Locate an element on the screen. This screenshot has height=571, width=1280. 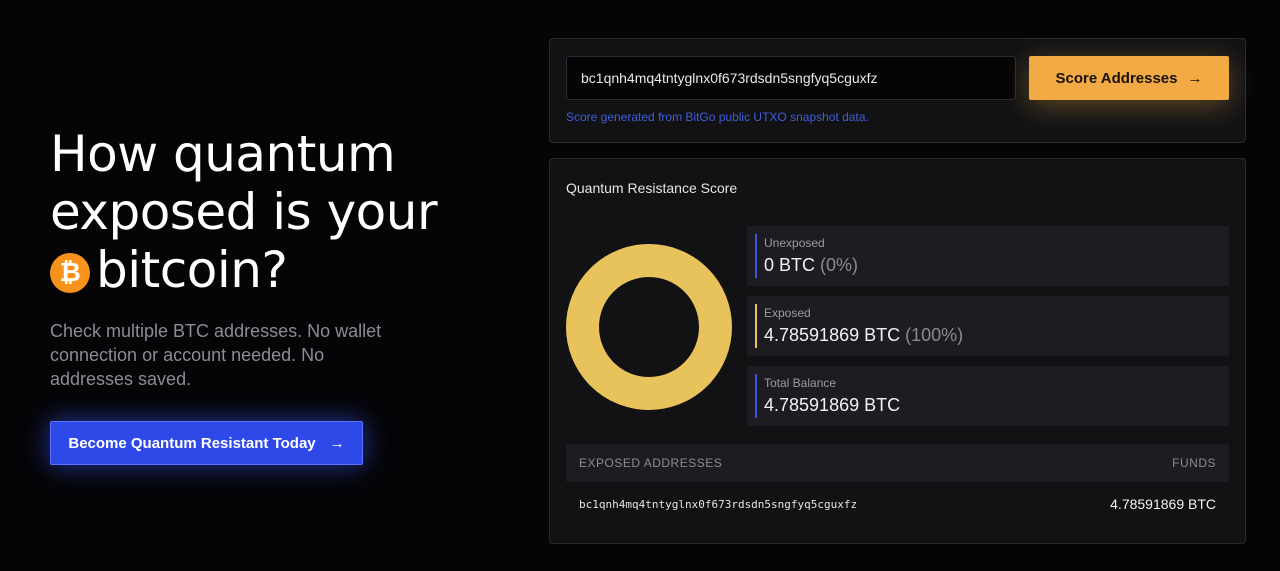
column-header-funds: FUNDS is located at coordinates (1194, 463).